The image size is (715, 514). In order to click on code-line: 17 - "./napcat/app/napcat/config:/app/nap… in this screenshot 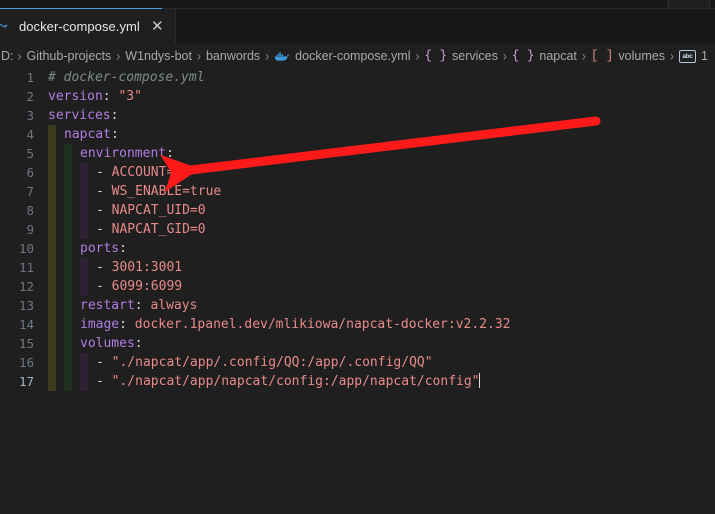, I will do `click(357, 381)`.